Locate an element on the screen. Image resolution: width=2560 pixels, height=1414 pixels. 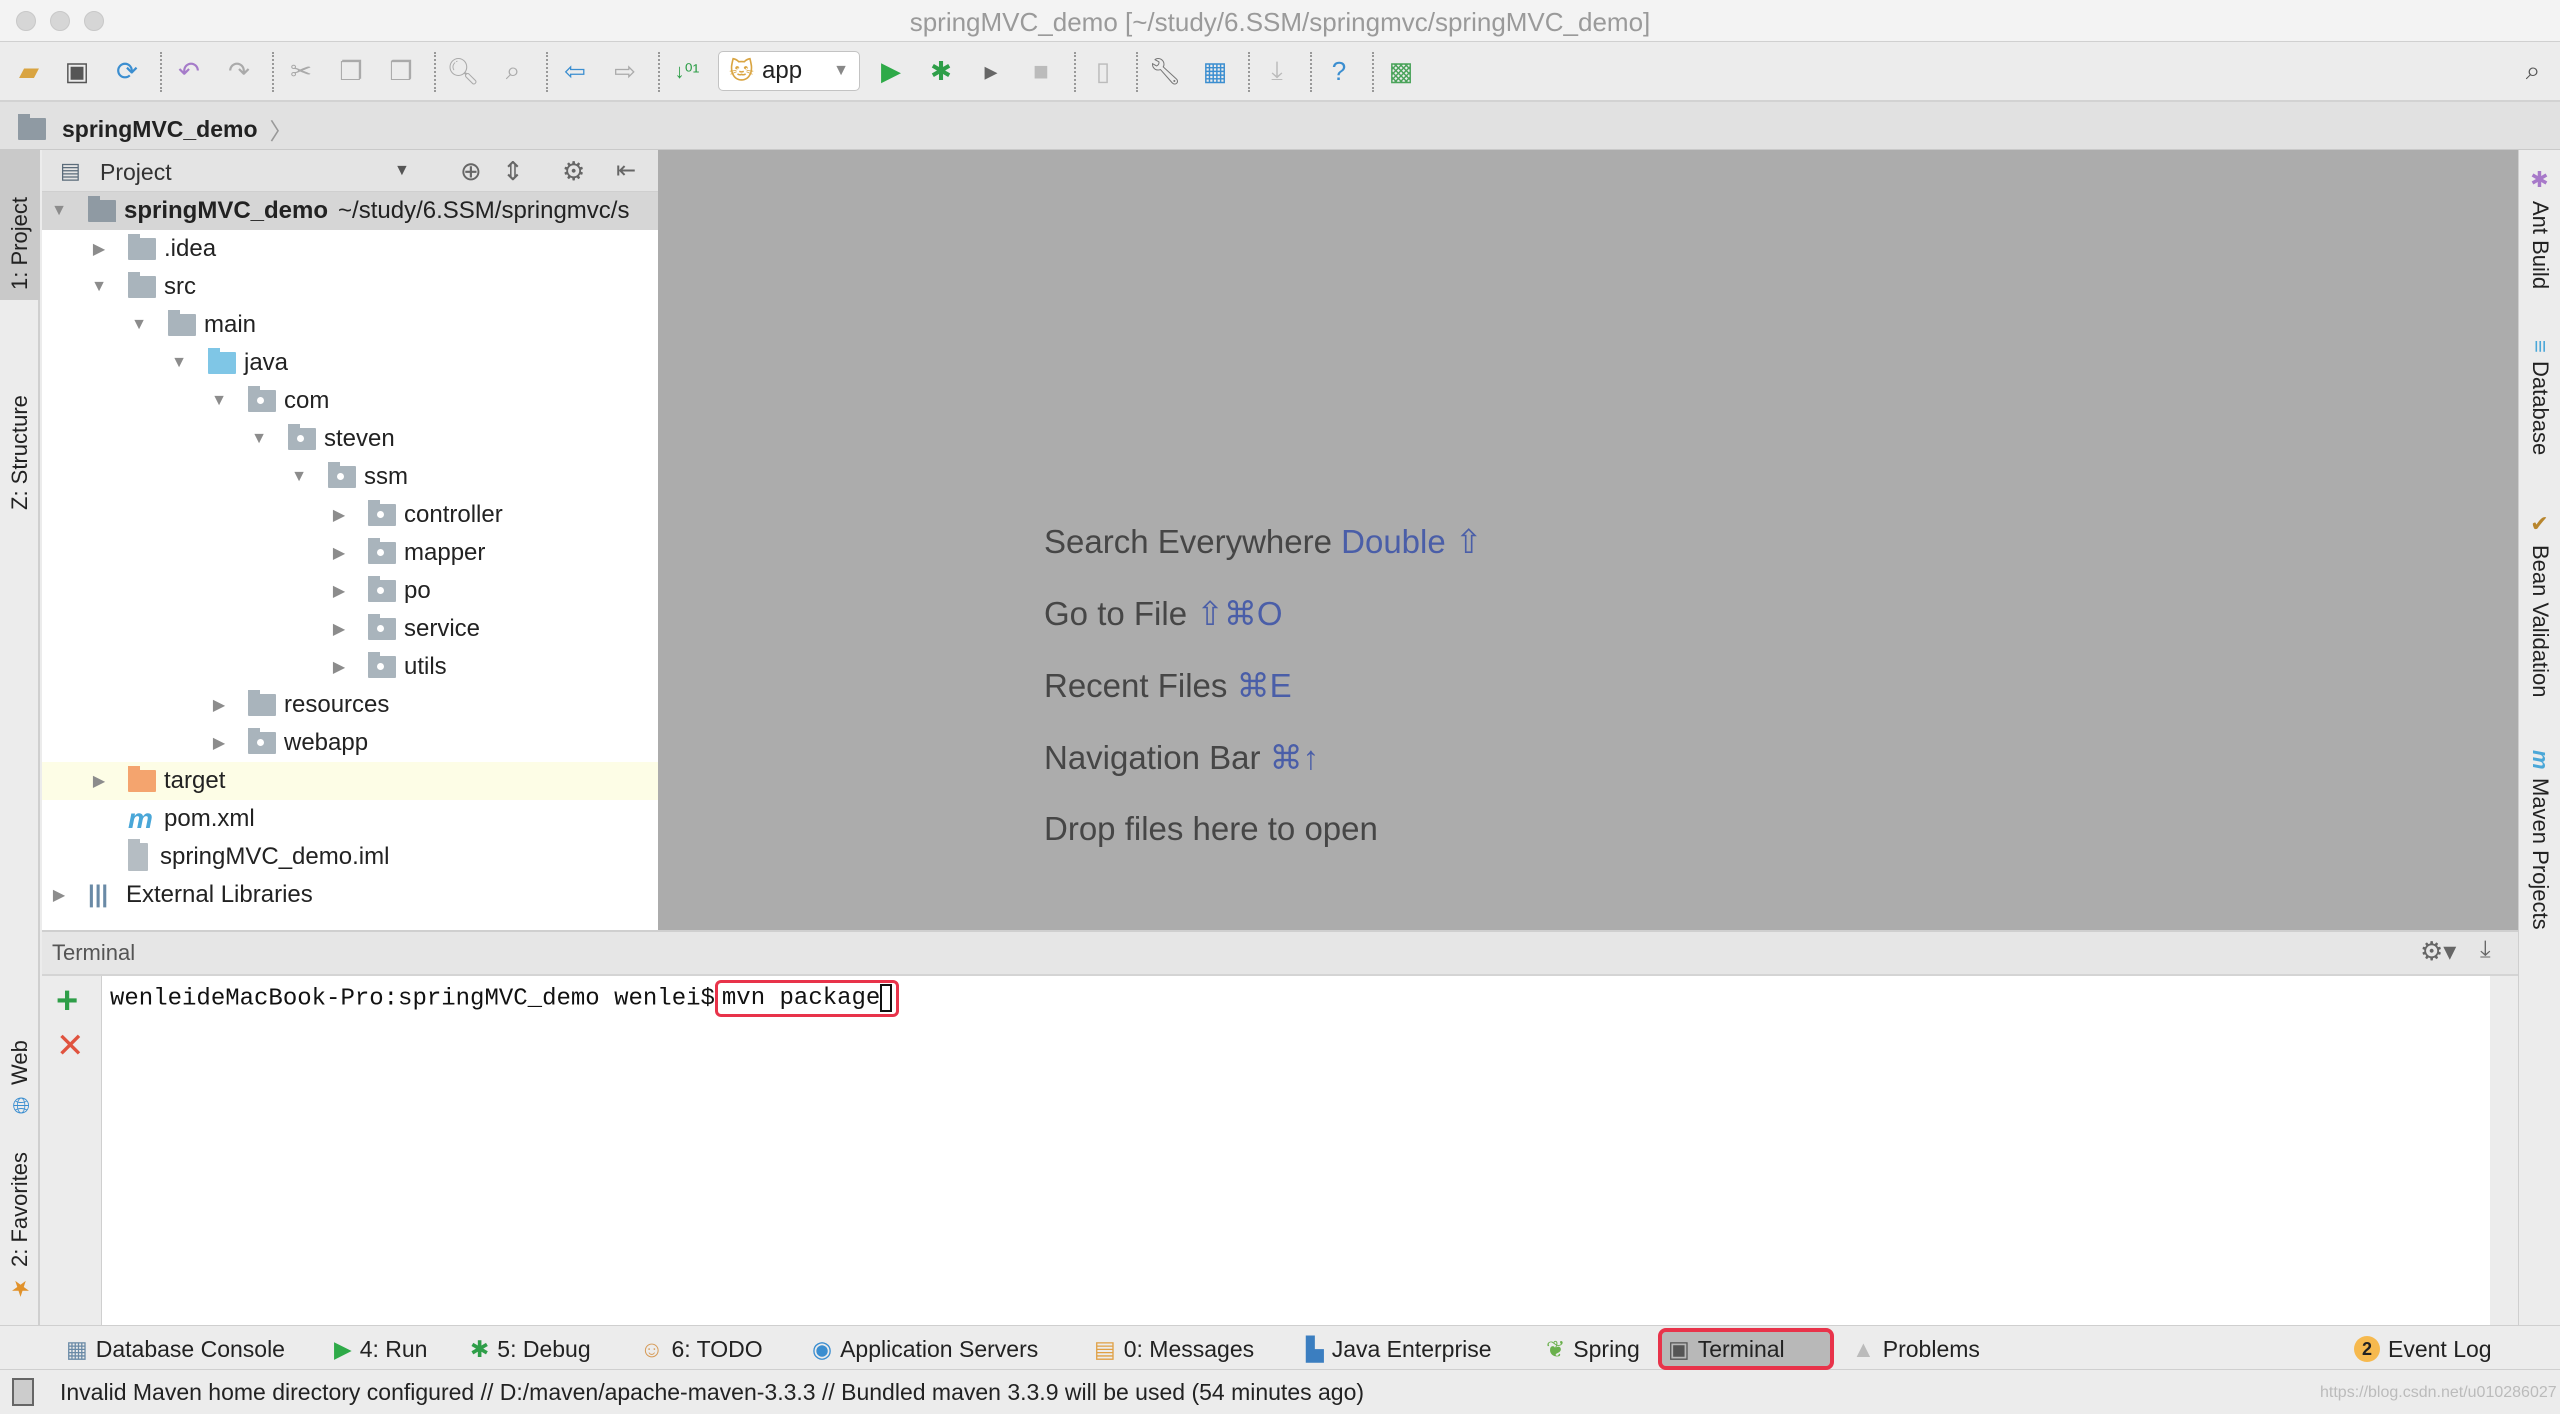
tree-item: ▼ src is located at coordinates (350, 287).